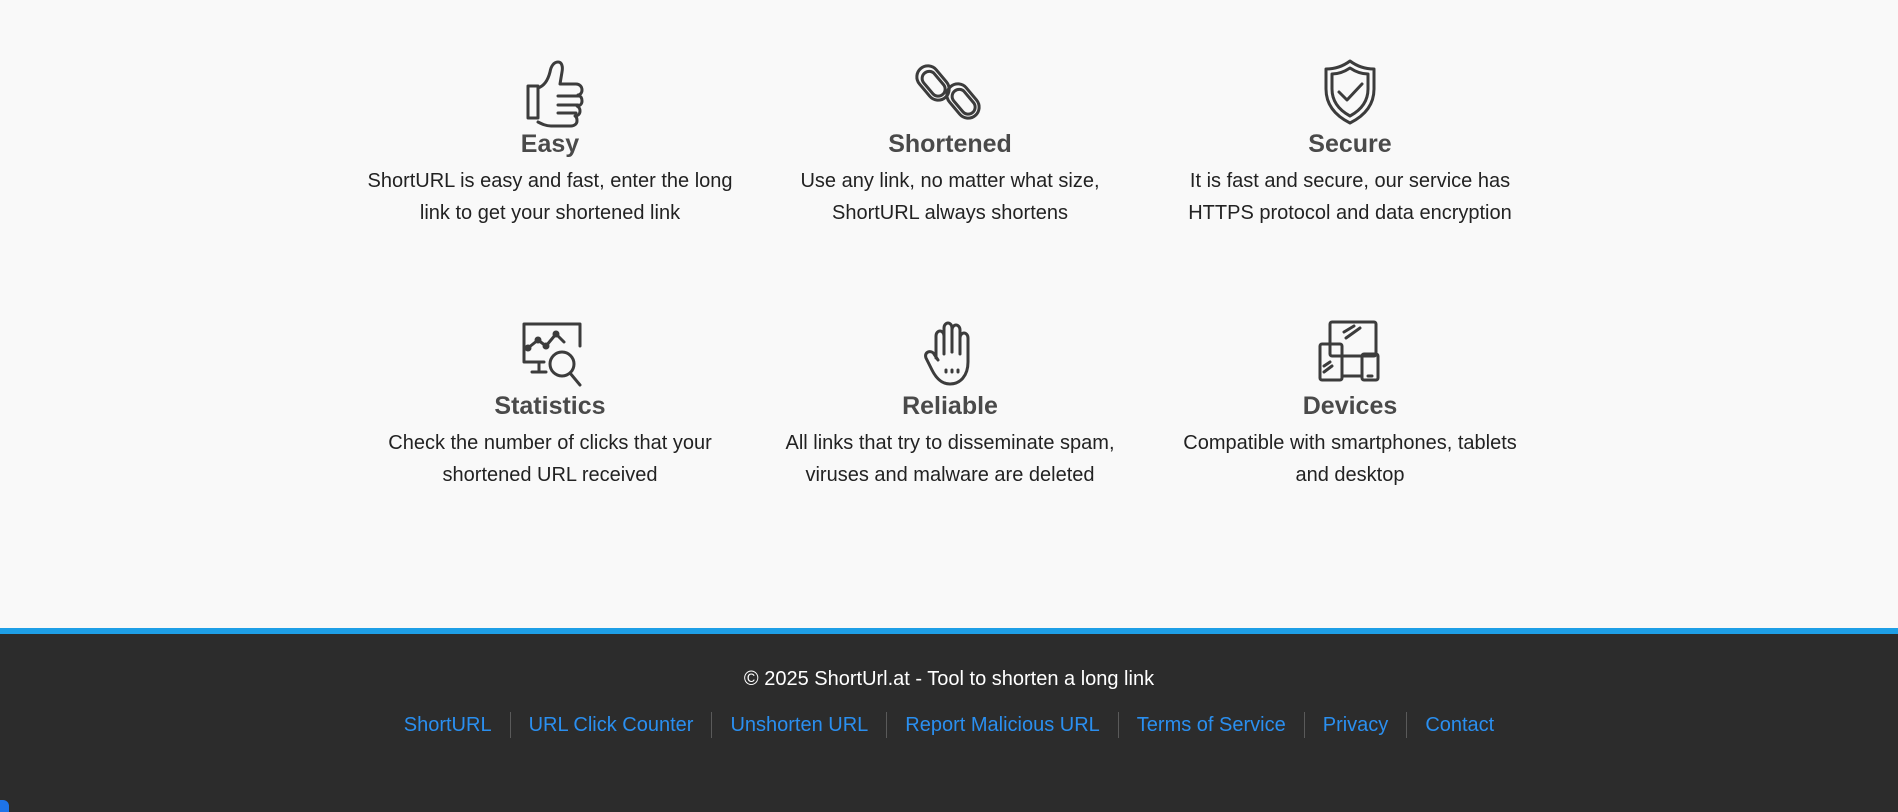  Describe the element at coordinates (1002, 725) in the screenshot. I see `footer-link-report-malicious-url: Report Malicious URL` at that location.